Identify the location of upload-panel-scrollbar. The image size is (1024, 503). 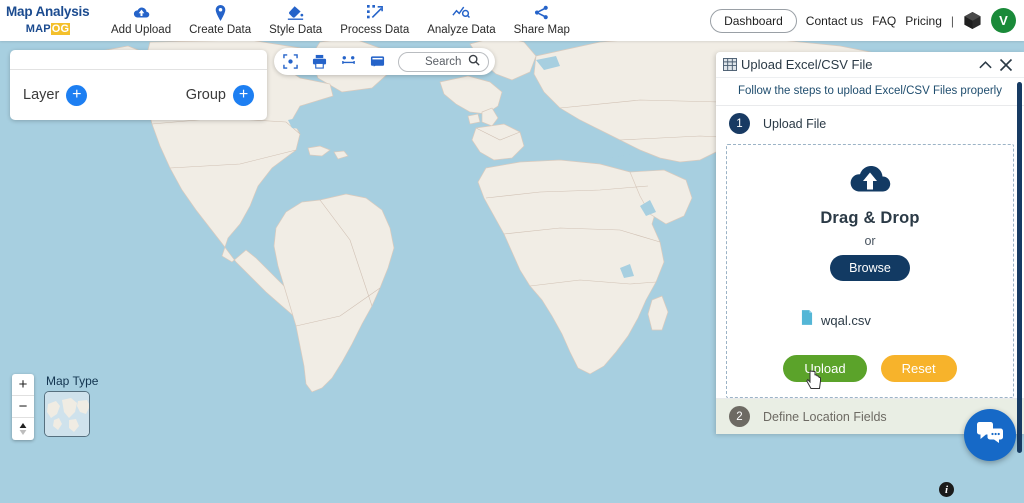
(1019, 267).